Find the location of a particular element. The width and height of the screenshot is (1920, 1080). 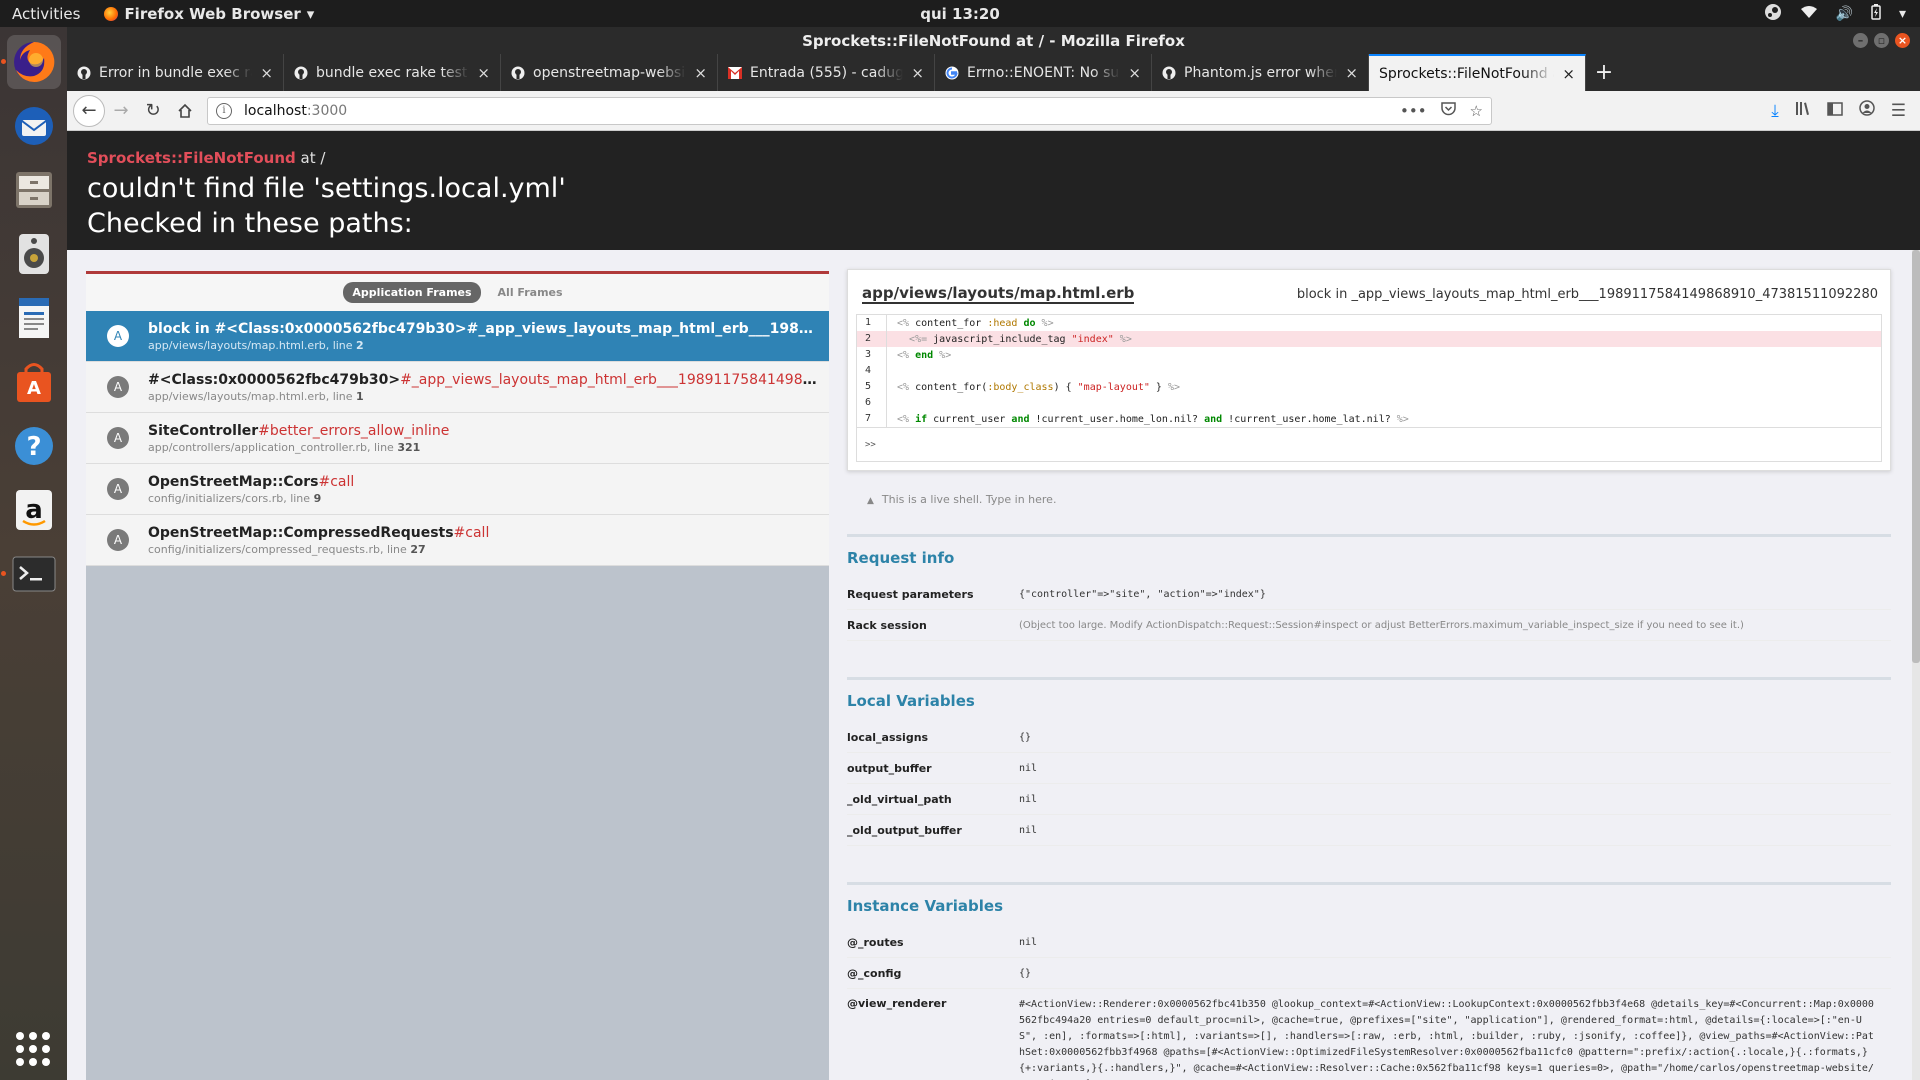

variable-row: @_routes nil is located at coordinates (1369, 942).